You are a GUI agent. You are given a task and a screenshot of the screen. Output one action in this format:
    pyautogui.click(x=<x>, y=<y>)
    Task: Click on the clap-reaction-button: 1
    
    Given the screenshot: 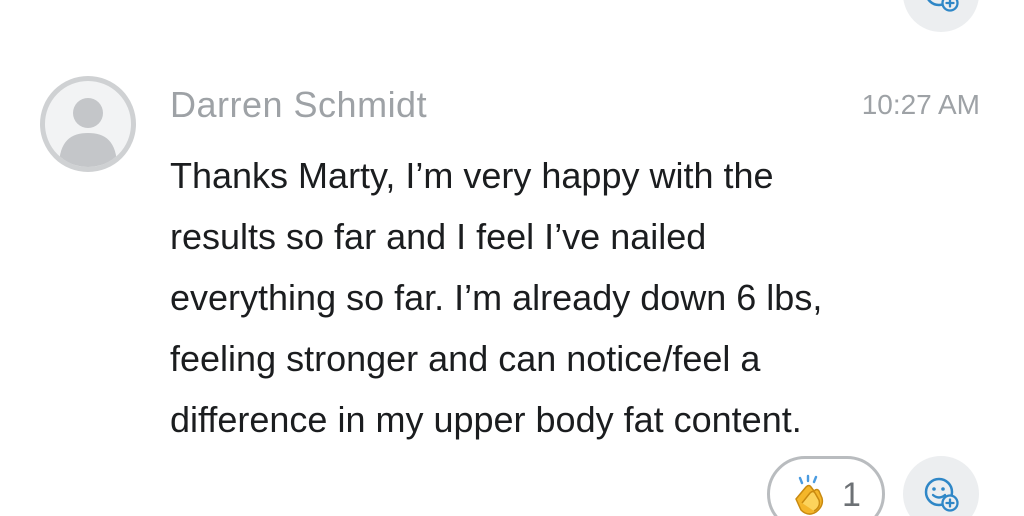 What is the action you would take?
    pyautogui.click(x=826, y=486)
    